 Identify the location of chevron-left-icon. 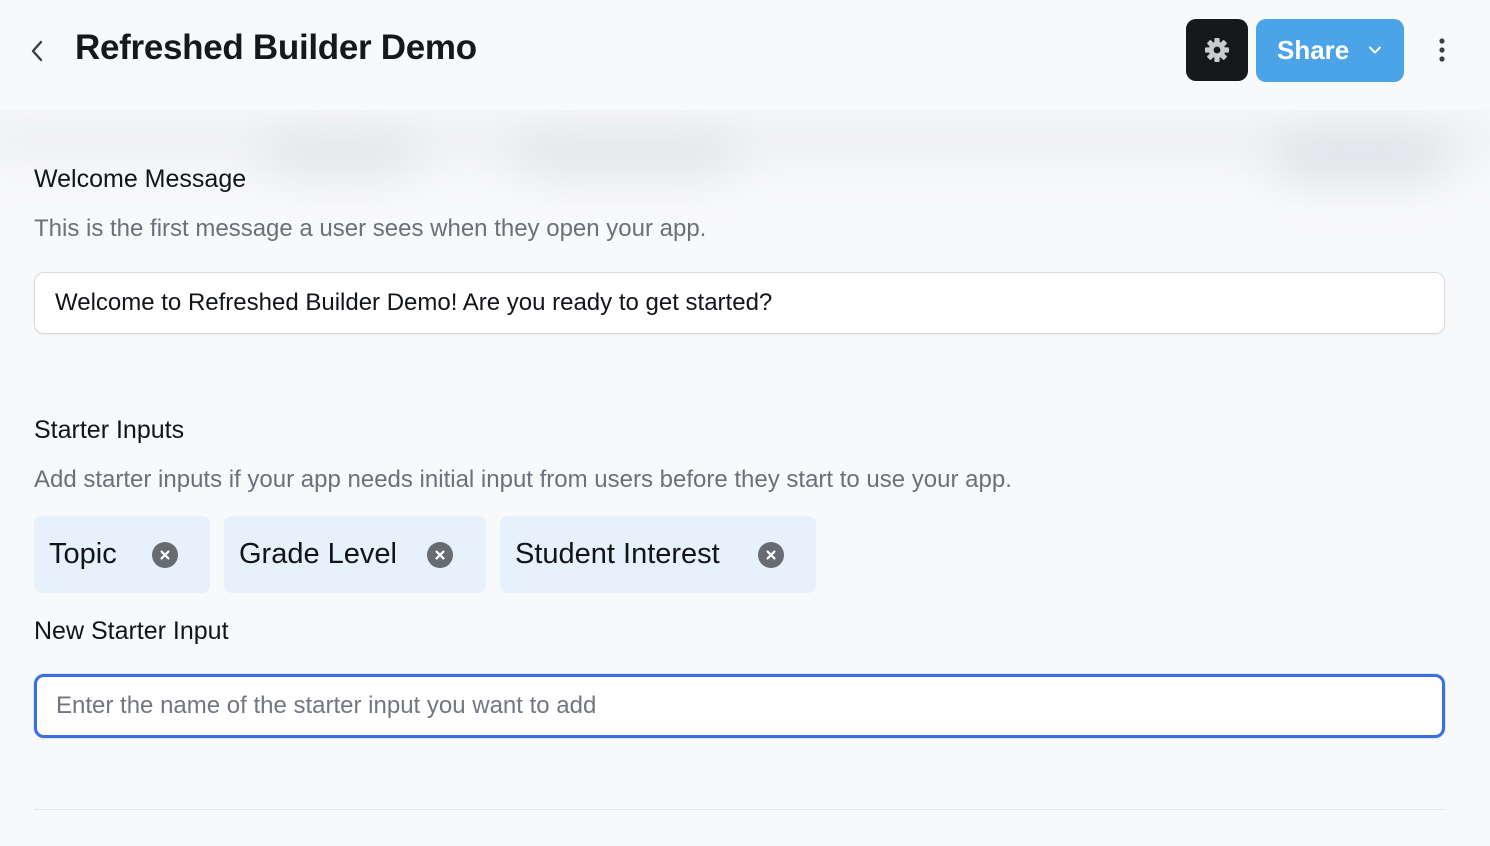
(37, 51).